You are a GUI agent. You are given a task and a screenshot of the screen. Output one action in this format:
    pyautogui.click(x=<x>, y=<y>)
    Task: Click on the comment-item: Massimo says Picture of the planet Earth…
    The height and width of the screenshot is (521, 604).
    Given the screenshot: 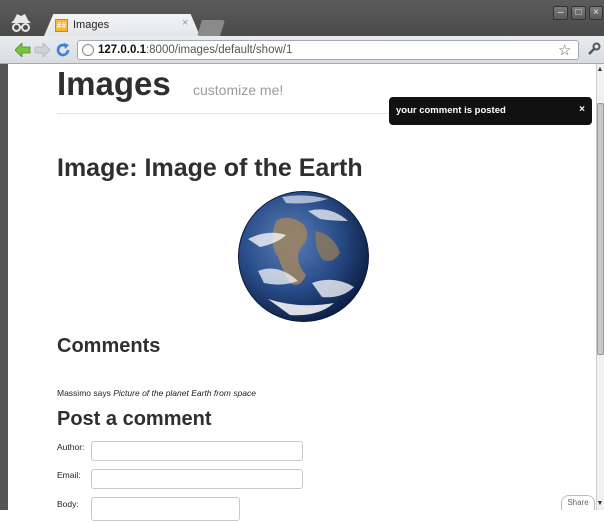 What is the action you would take?
    pyautogui.click(x=156, y=393)
    